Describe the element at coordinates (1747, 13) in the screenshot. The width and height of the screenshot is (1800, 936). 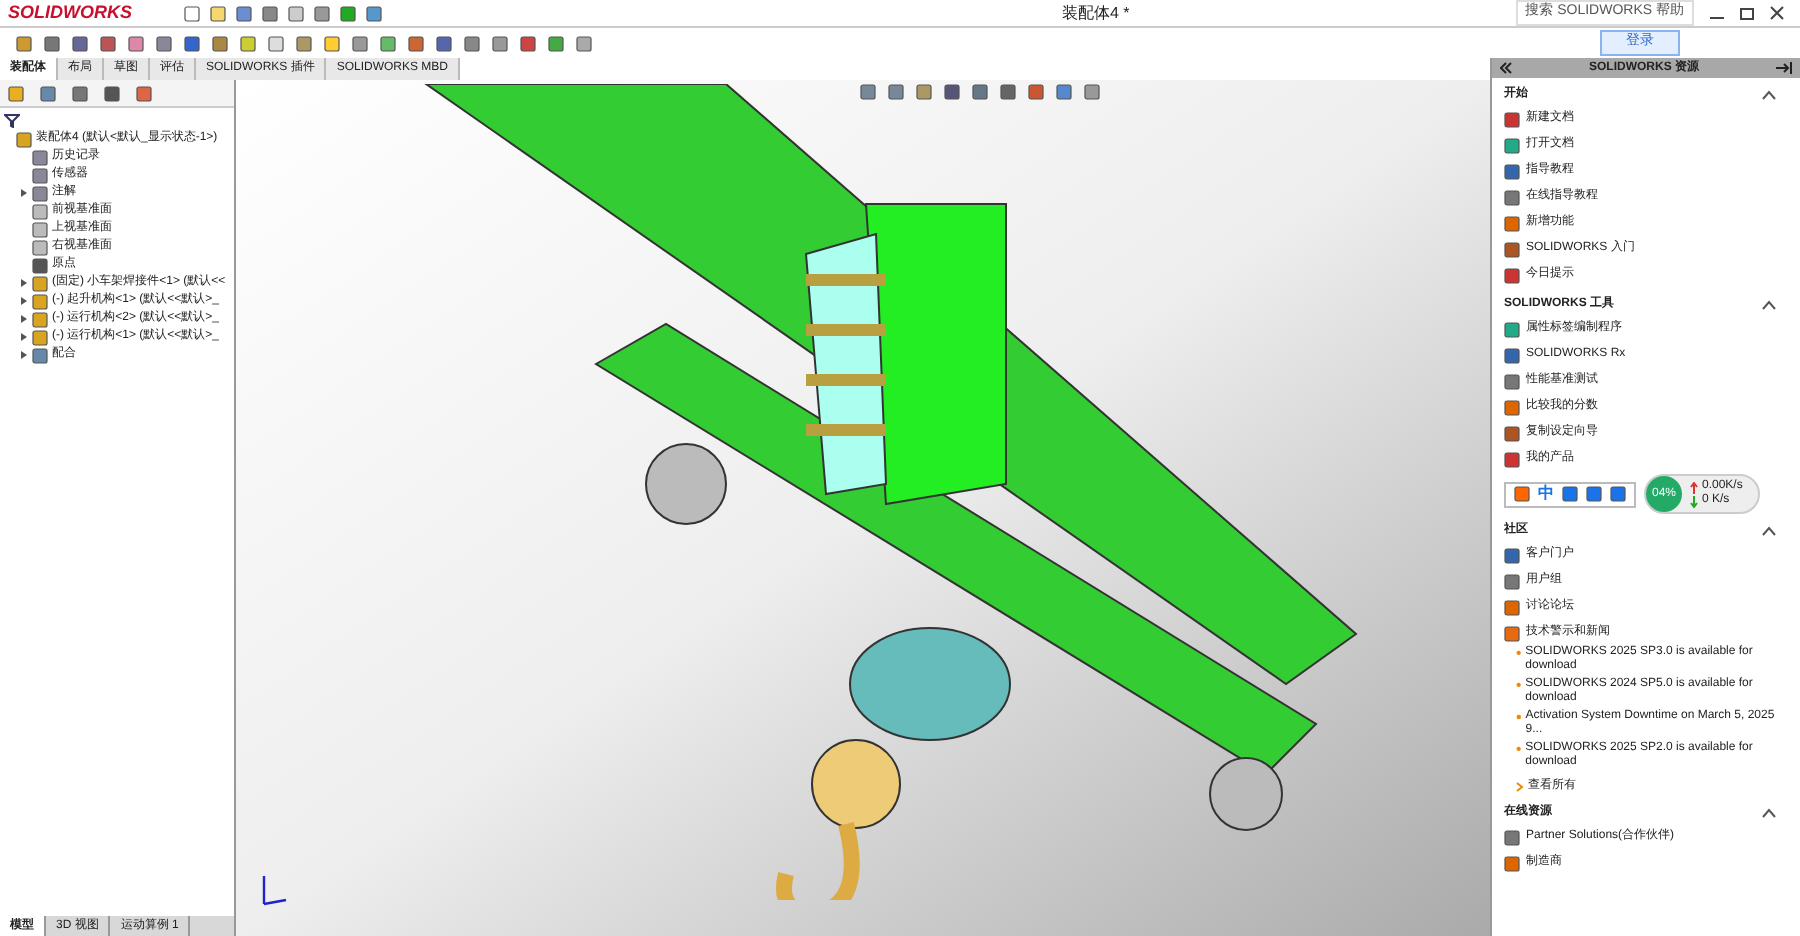
I see `restore-button` at that location.